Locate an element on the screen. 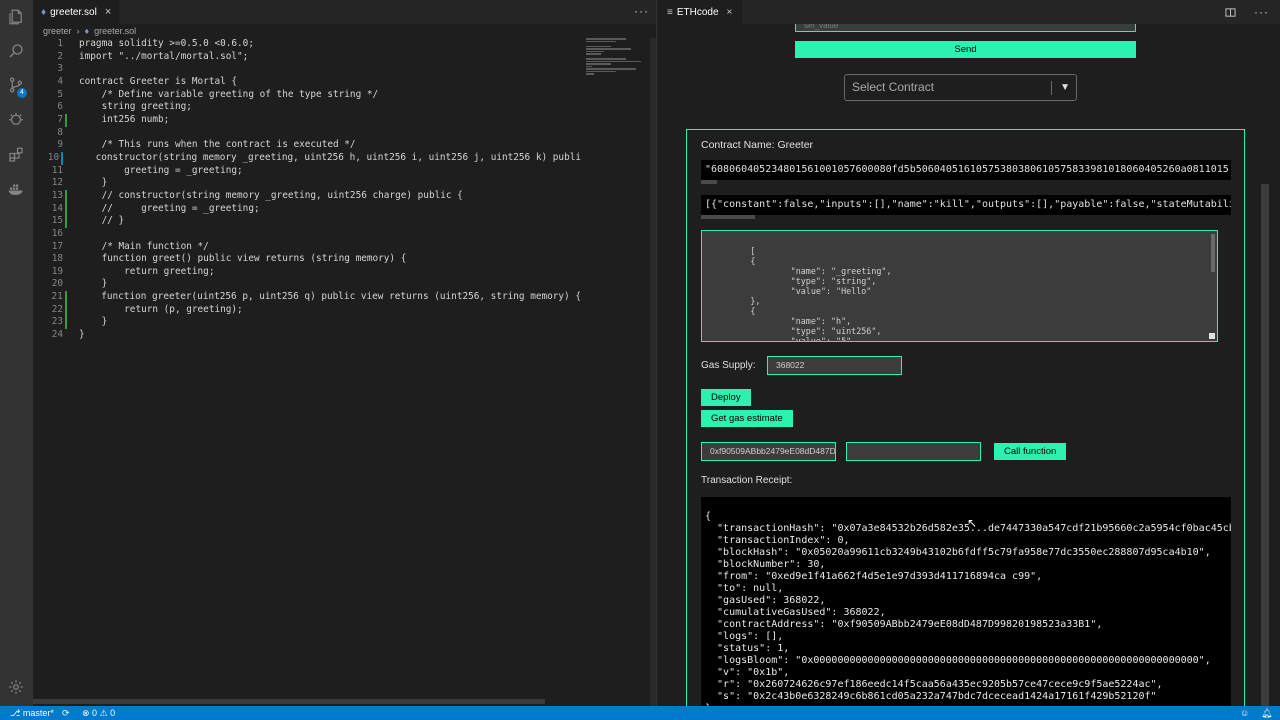 The width and height of the screenshot is (1280, 720). gas-supply-input: 368022 is located at coordinates (834, 365).